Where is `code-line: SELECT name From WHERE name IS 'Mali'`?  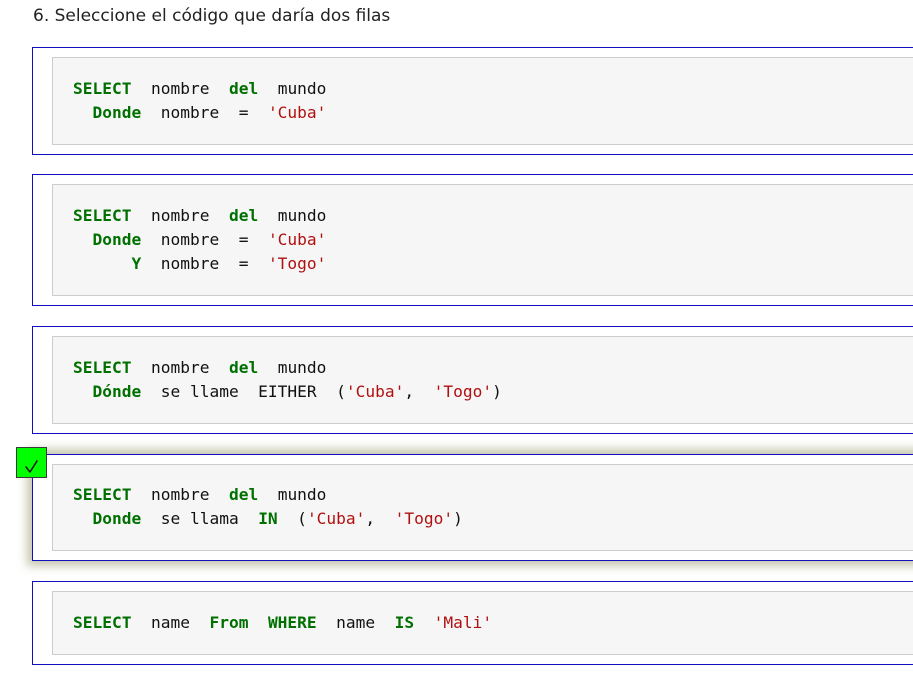
code-line: SELECT name From WHERE name IS 'Mali' is located at coordinates (282, 622).